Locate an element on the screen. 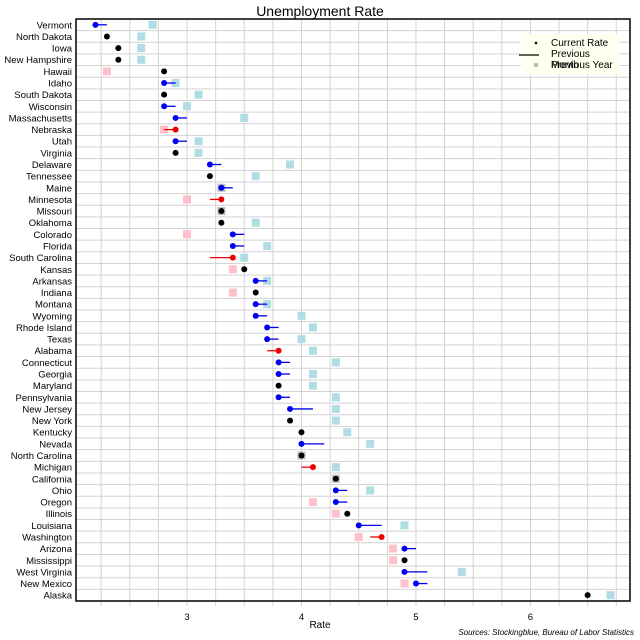 This screenshot has height=640, width=640. y-tick-label: Utah is located at coordinates (62, 142).